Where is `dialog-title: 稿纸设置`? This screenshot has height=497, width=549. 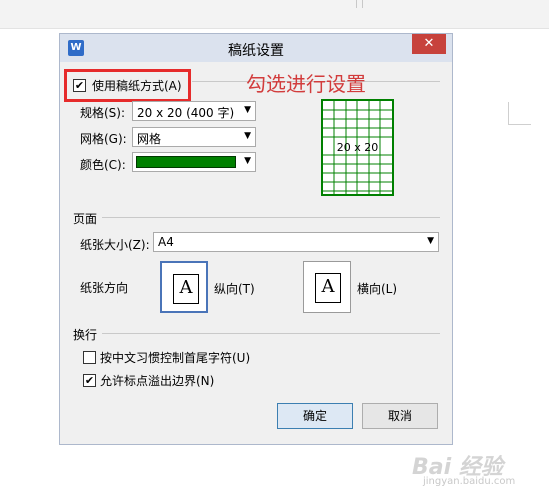
dialog-title: 稿纸设置 is located at coordinates (256, 51).